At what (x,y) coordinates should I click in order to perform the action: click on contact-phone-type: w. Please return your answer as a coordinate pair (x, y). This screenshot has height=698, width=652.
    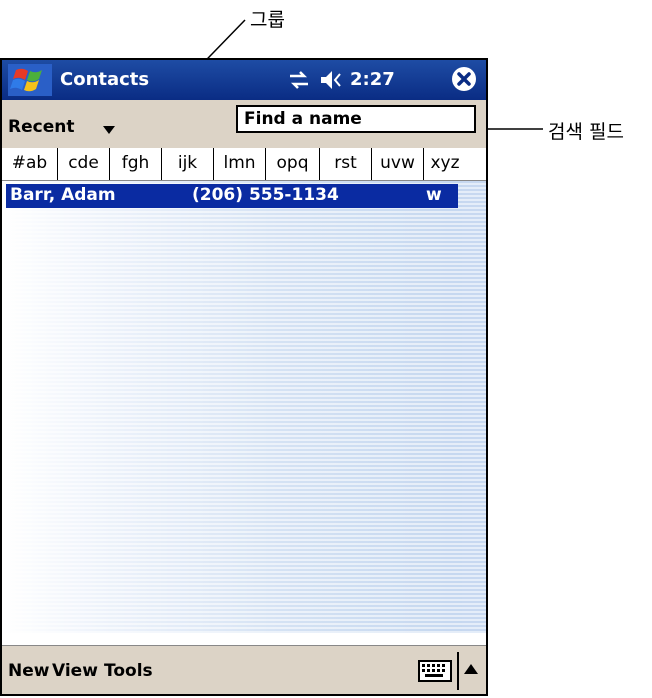
    Looking at the image, I should click on (434, 195).